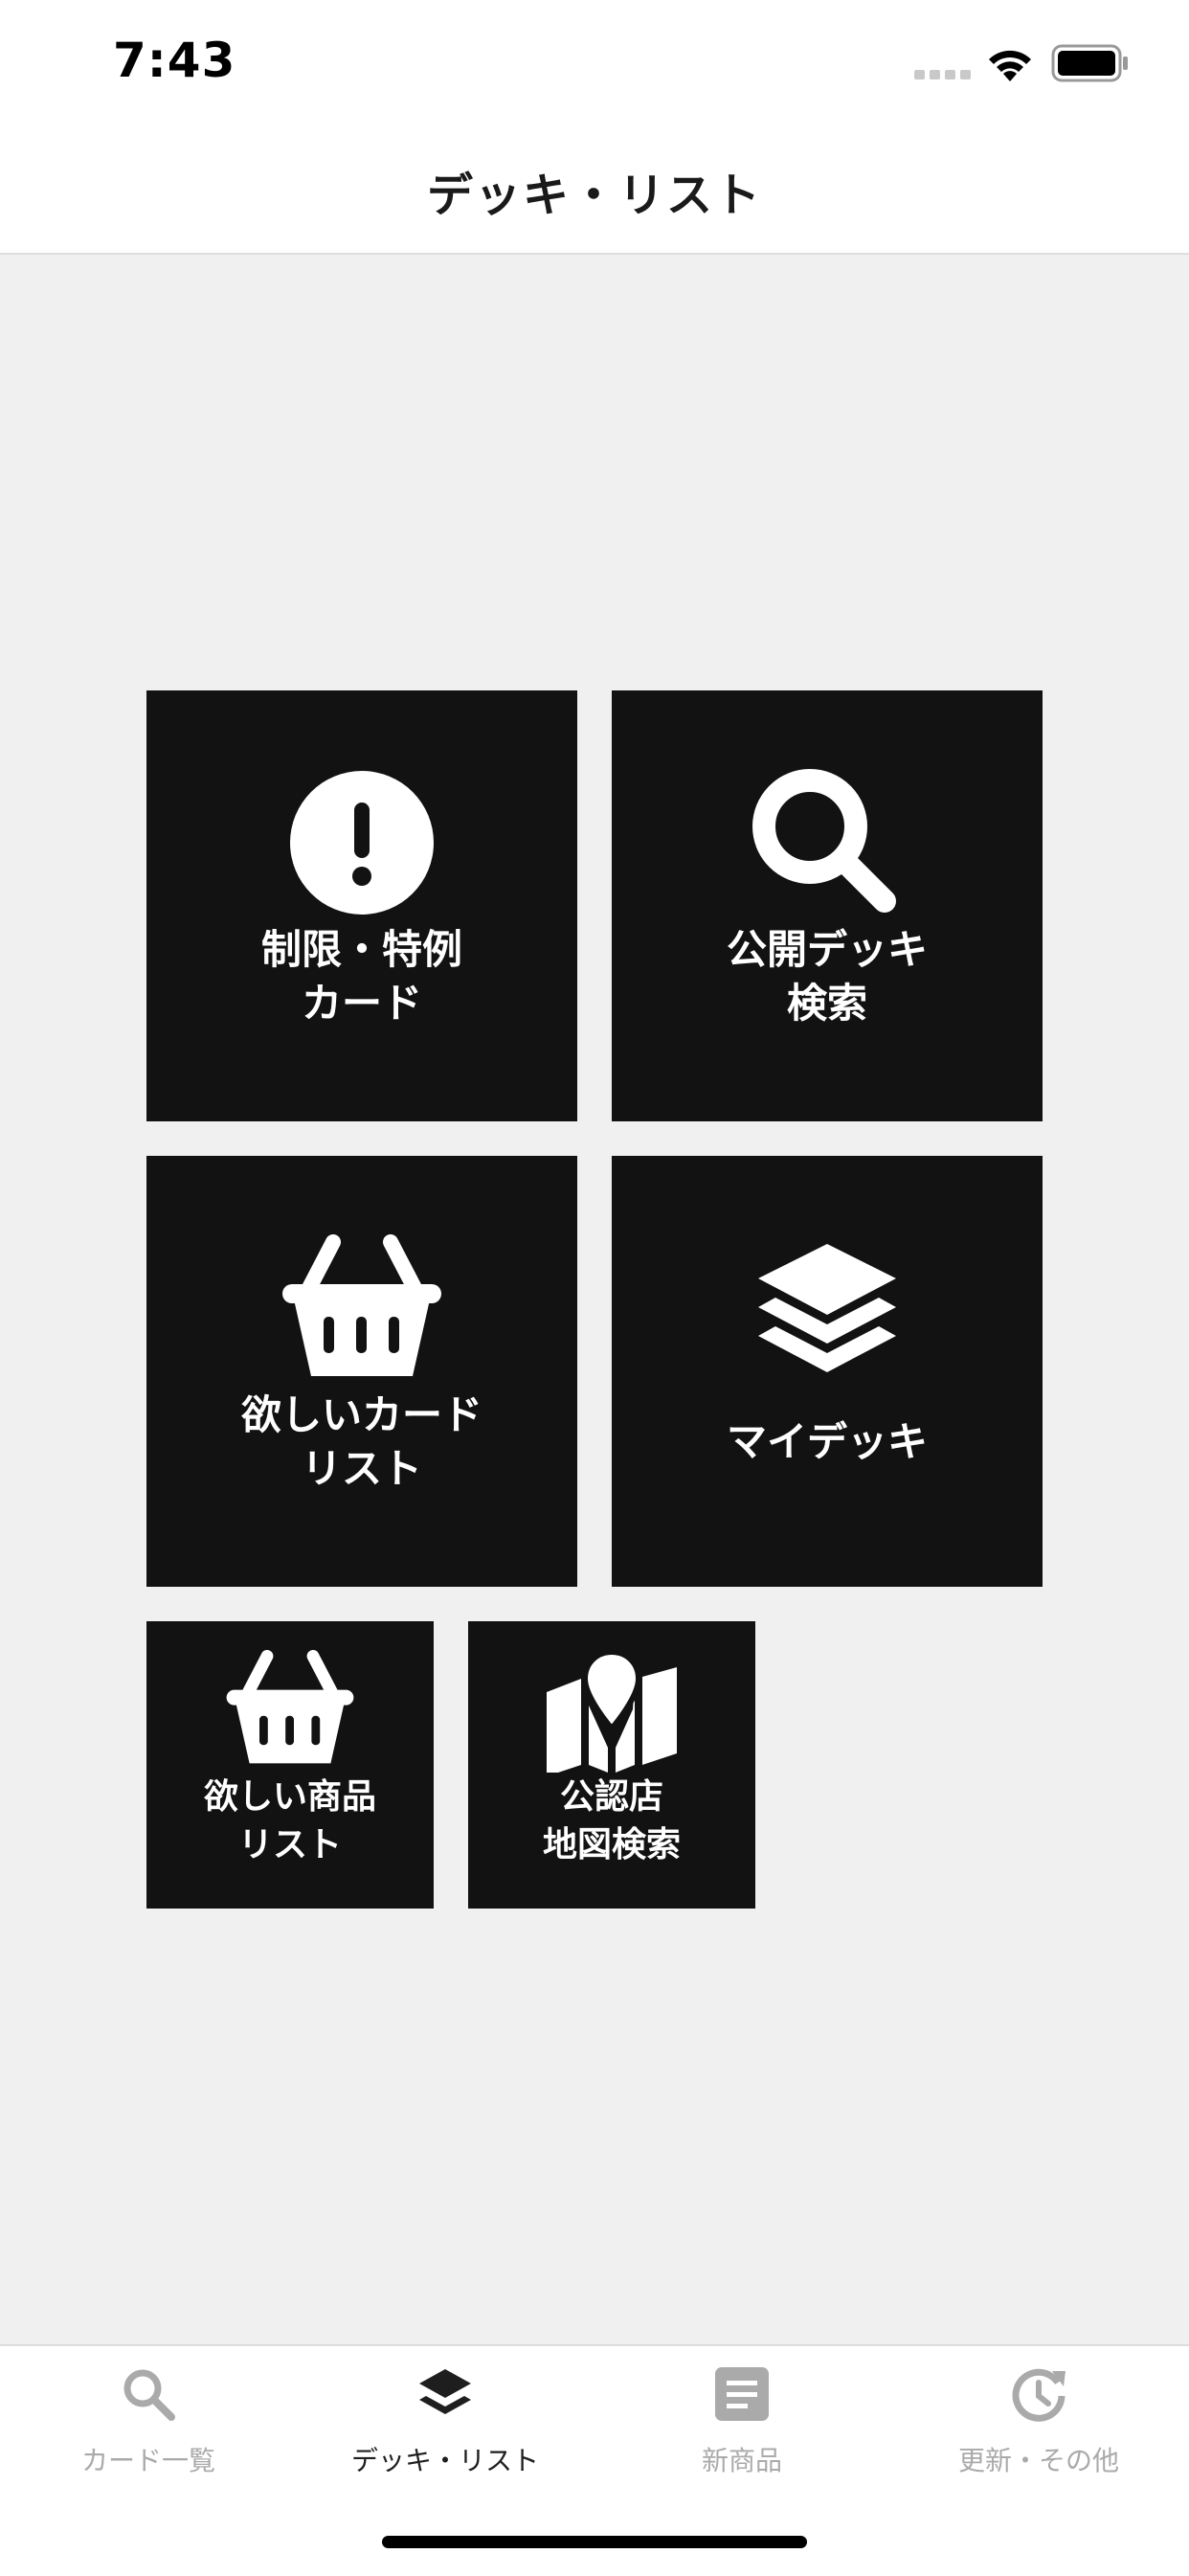 Image resolution: width=1189 pixels, height=2576 pixels. What do you see at coordinates (147, 2460) in the screenshot?
I see `tab-label: カード一覧` at bounding box center [147, 2460].